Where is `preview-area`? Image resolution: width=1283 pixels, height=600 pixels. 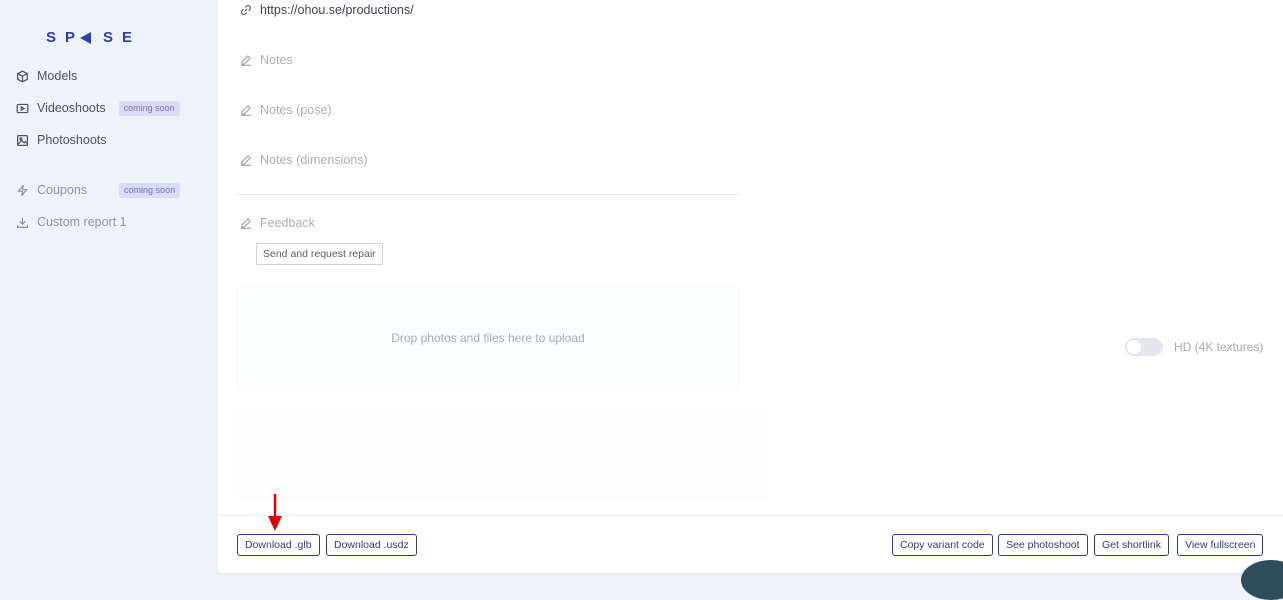
preview-area is located at coordinates (503, 455).